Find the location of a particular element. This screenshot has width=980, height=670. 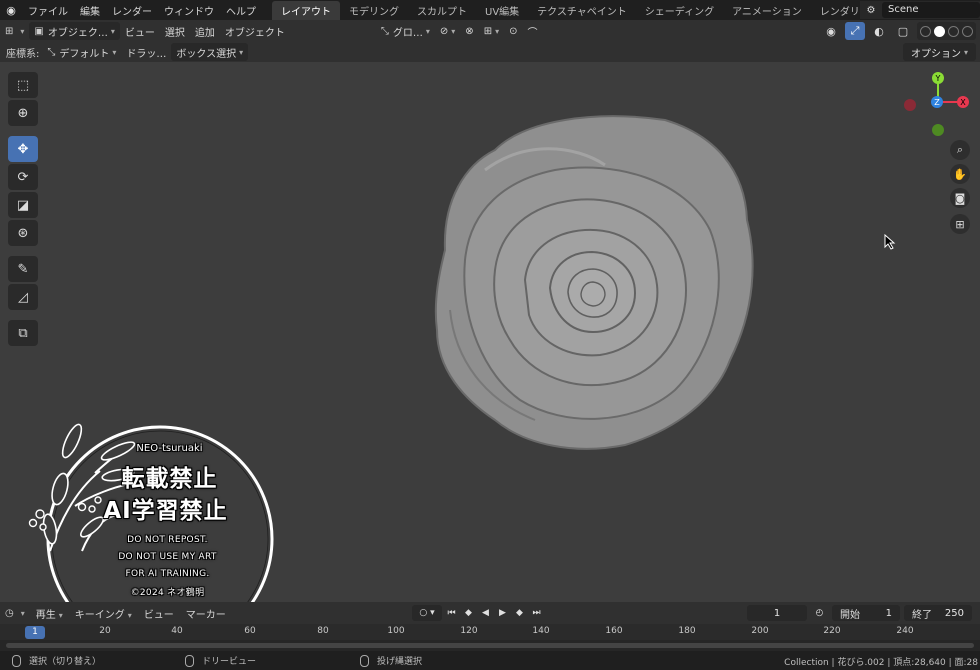

blender-logo-icon: ◉ is located at coordinates (11, 10).